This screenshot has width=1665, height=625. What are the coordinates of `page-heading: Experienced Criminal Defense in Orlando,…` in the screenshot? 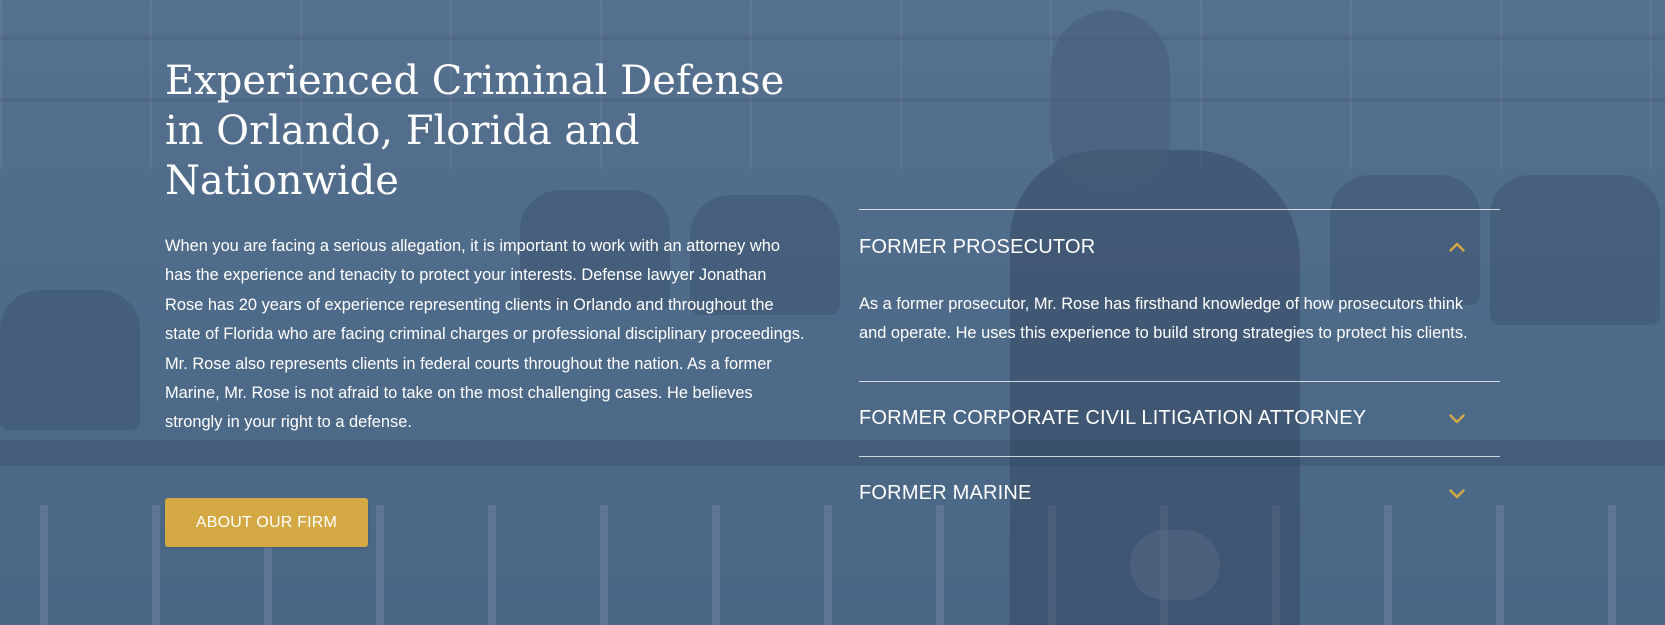 It's located at (475, 131).